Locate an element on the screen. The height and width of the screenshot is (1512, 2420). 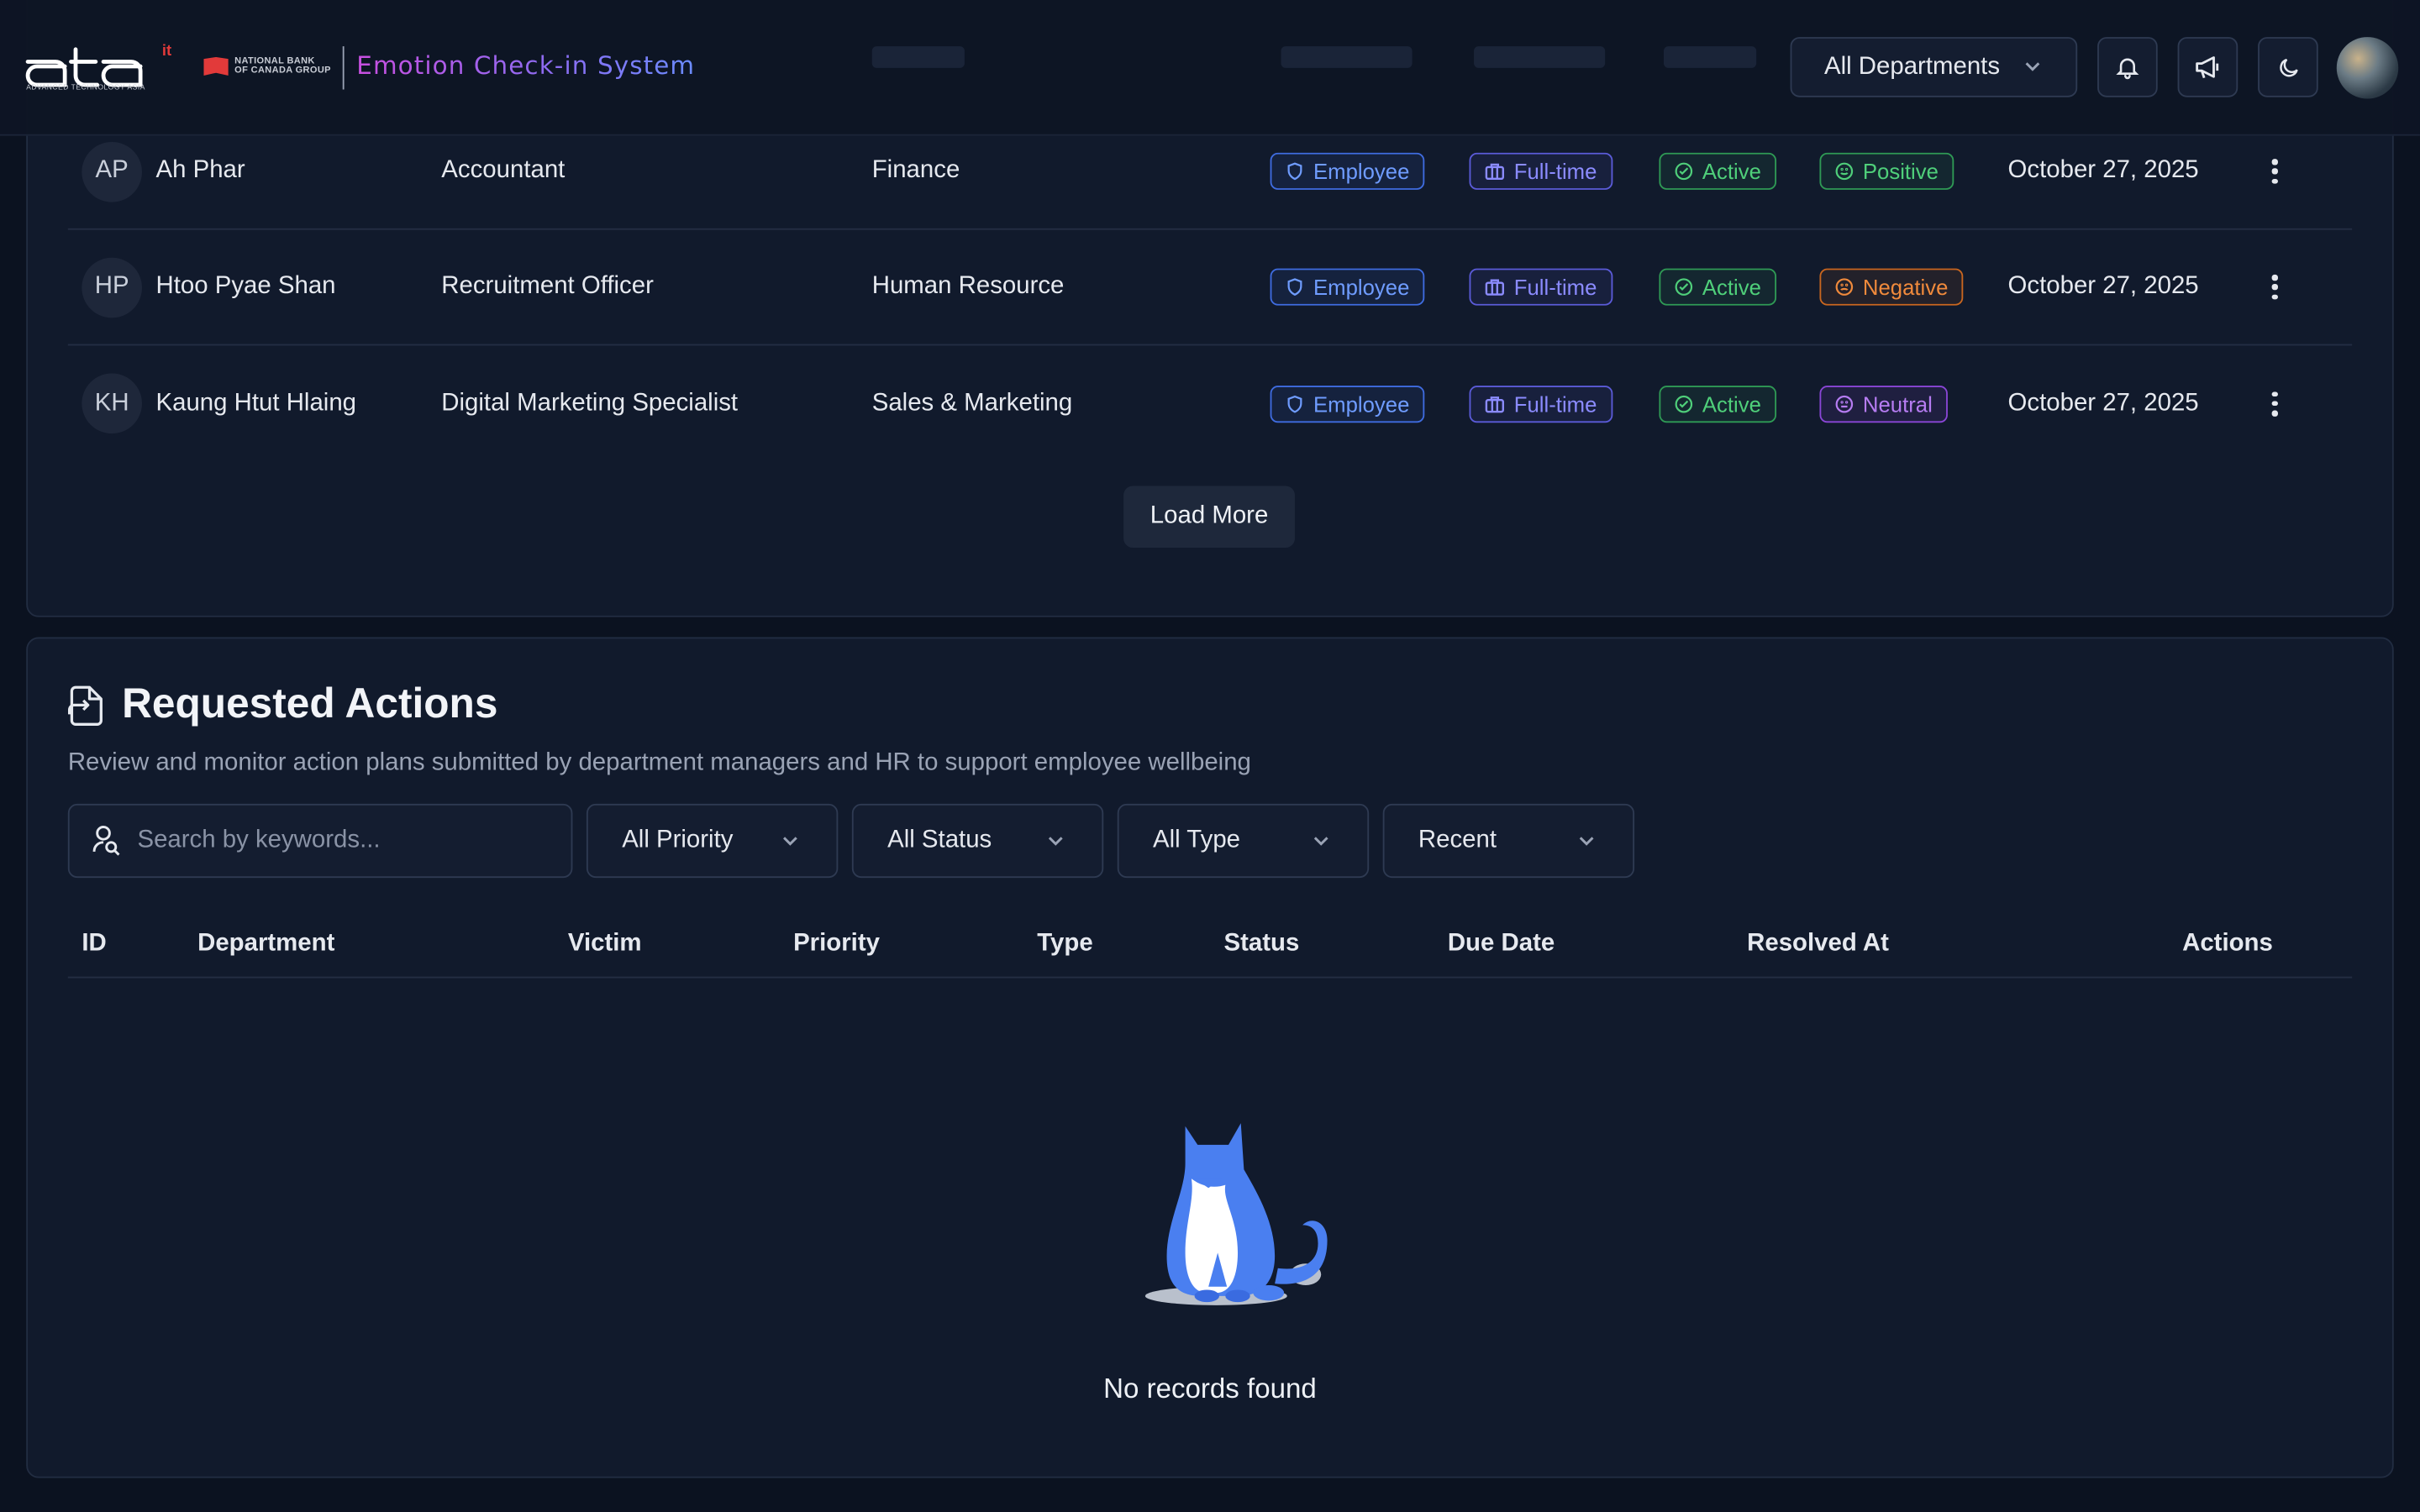
announcements-button is located at coordinates (2208, 67).